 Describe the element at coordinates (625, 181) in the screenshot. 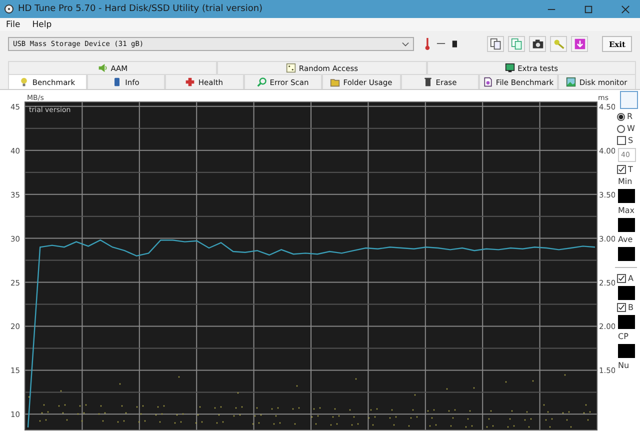

I see `stat-label: Min` at that location.